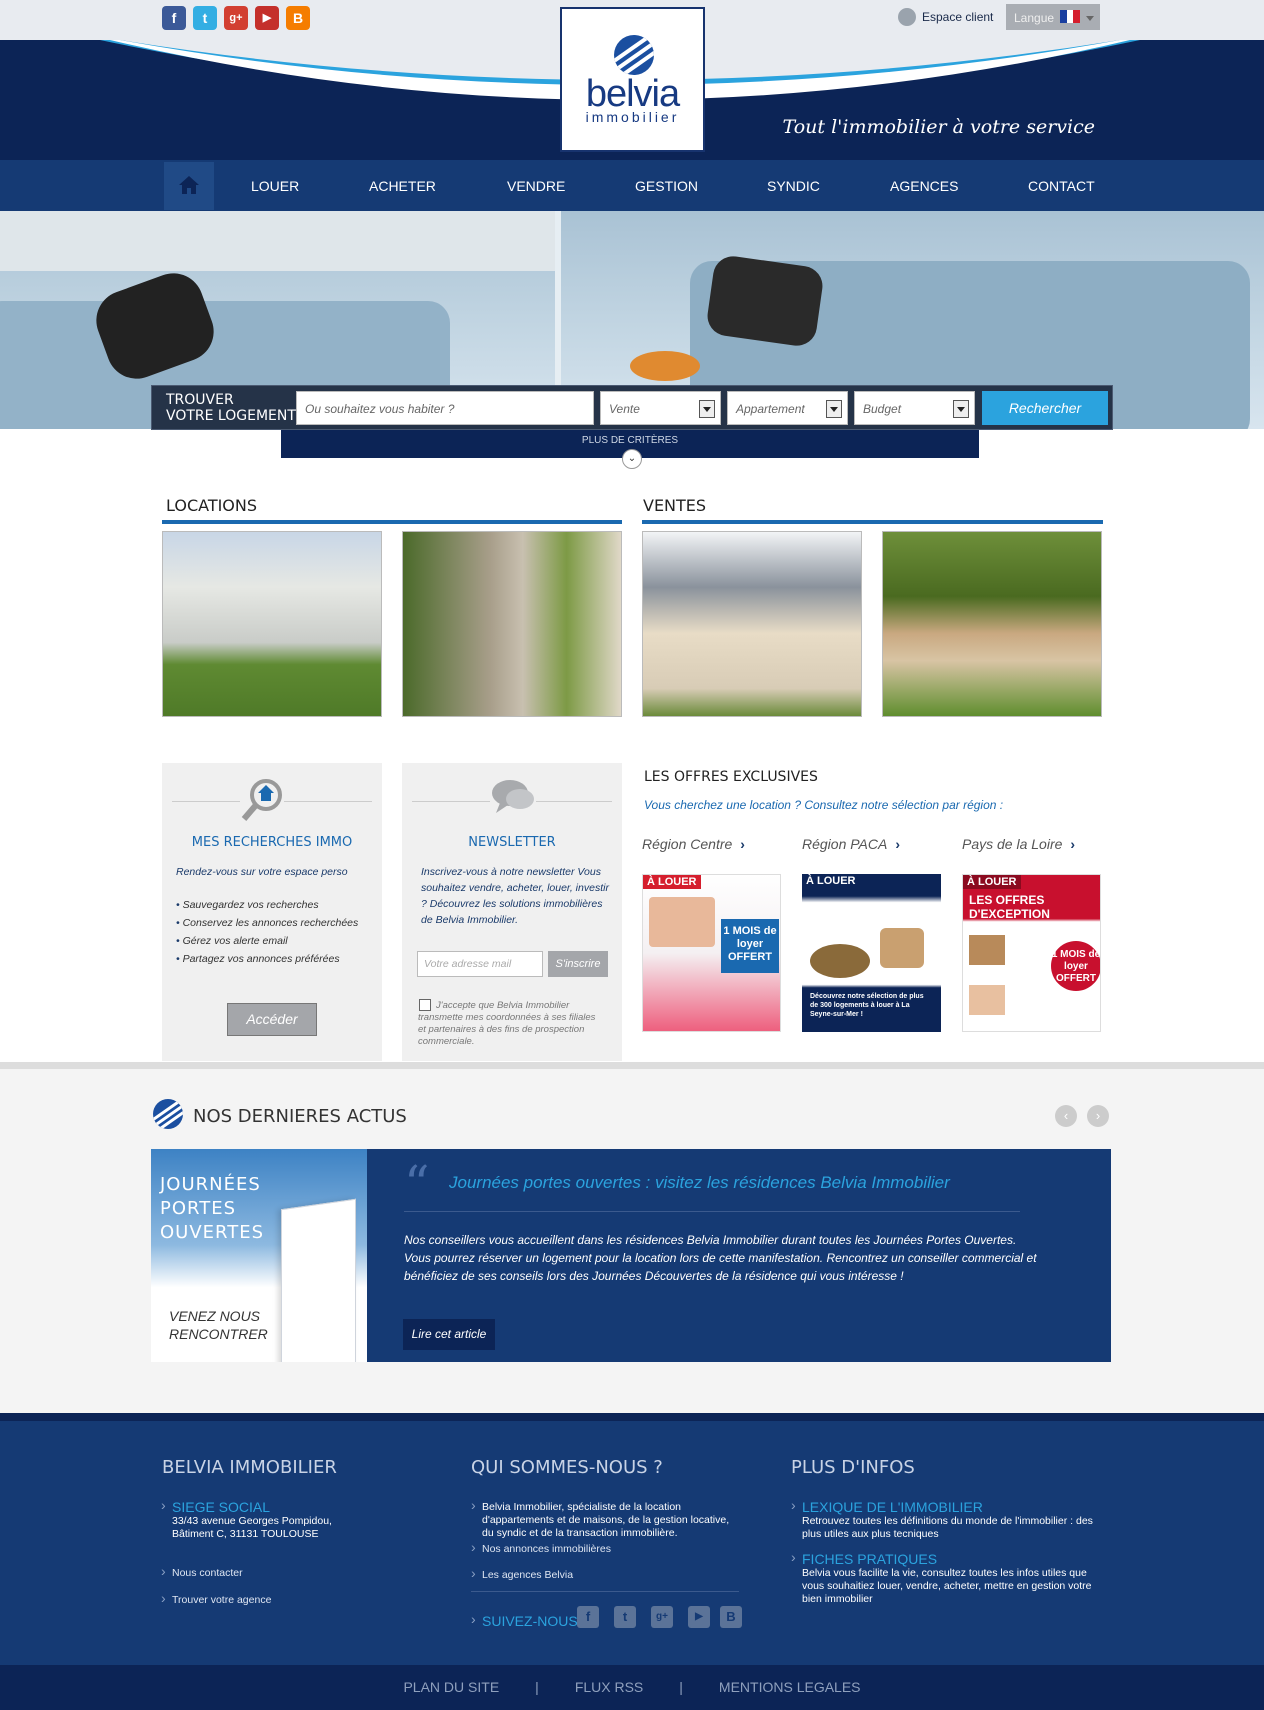 This screenshot has width=1264, height=1710. What do you see at coordinates (632, 117) in the screenshot?
I see `logo-sub: immobilier` at bounding box center [632, 117].